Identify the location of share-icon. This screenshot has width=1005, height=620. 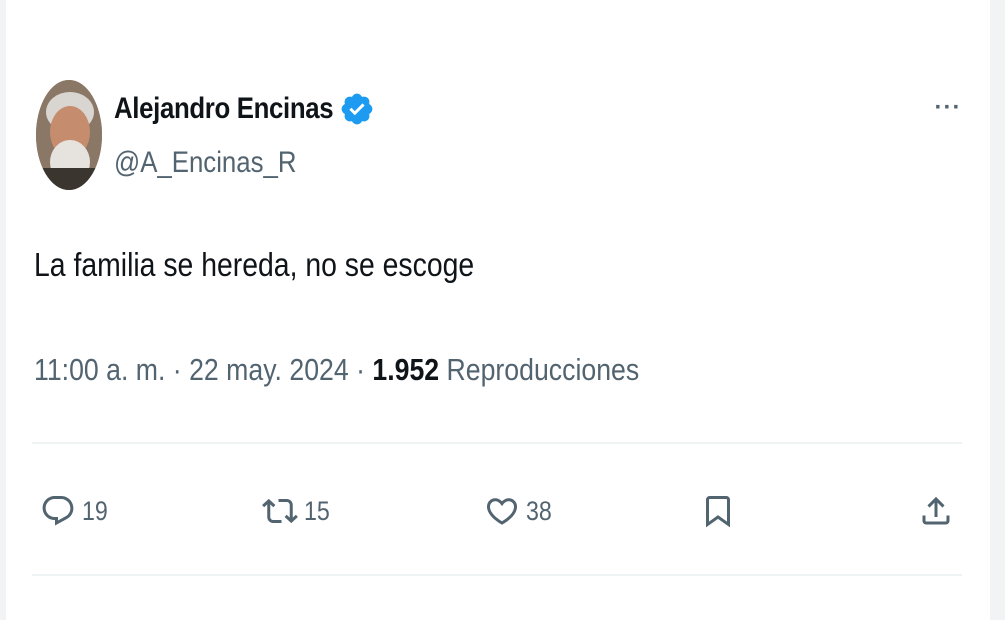
(936, 510).